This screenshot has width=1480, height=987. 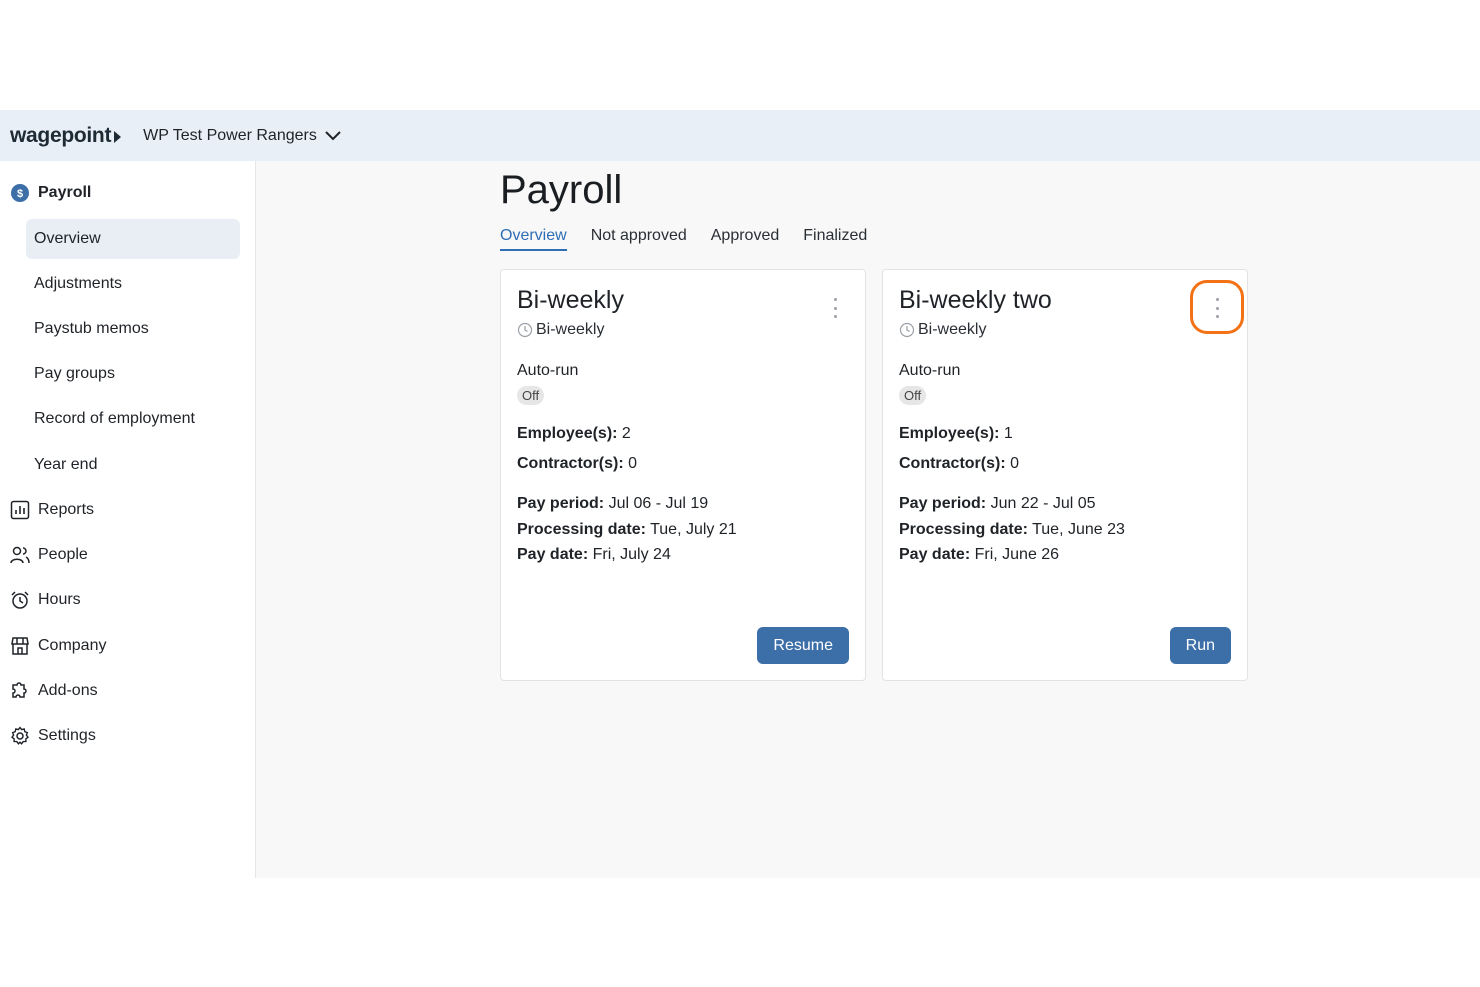 What do you see at coordinates (20, 600) in the screenshot?
I see `alarm-clock-icon` at bounding box center [20, 600].